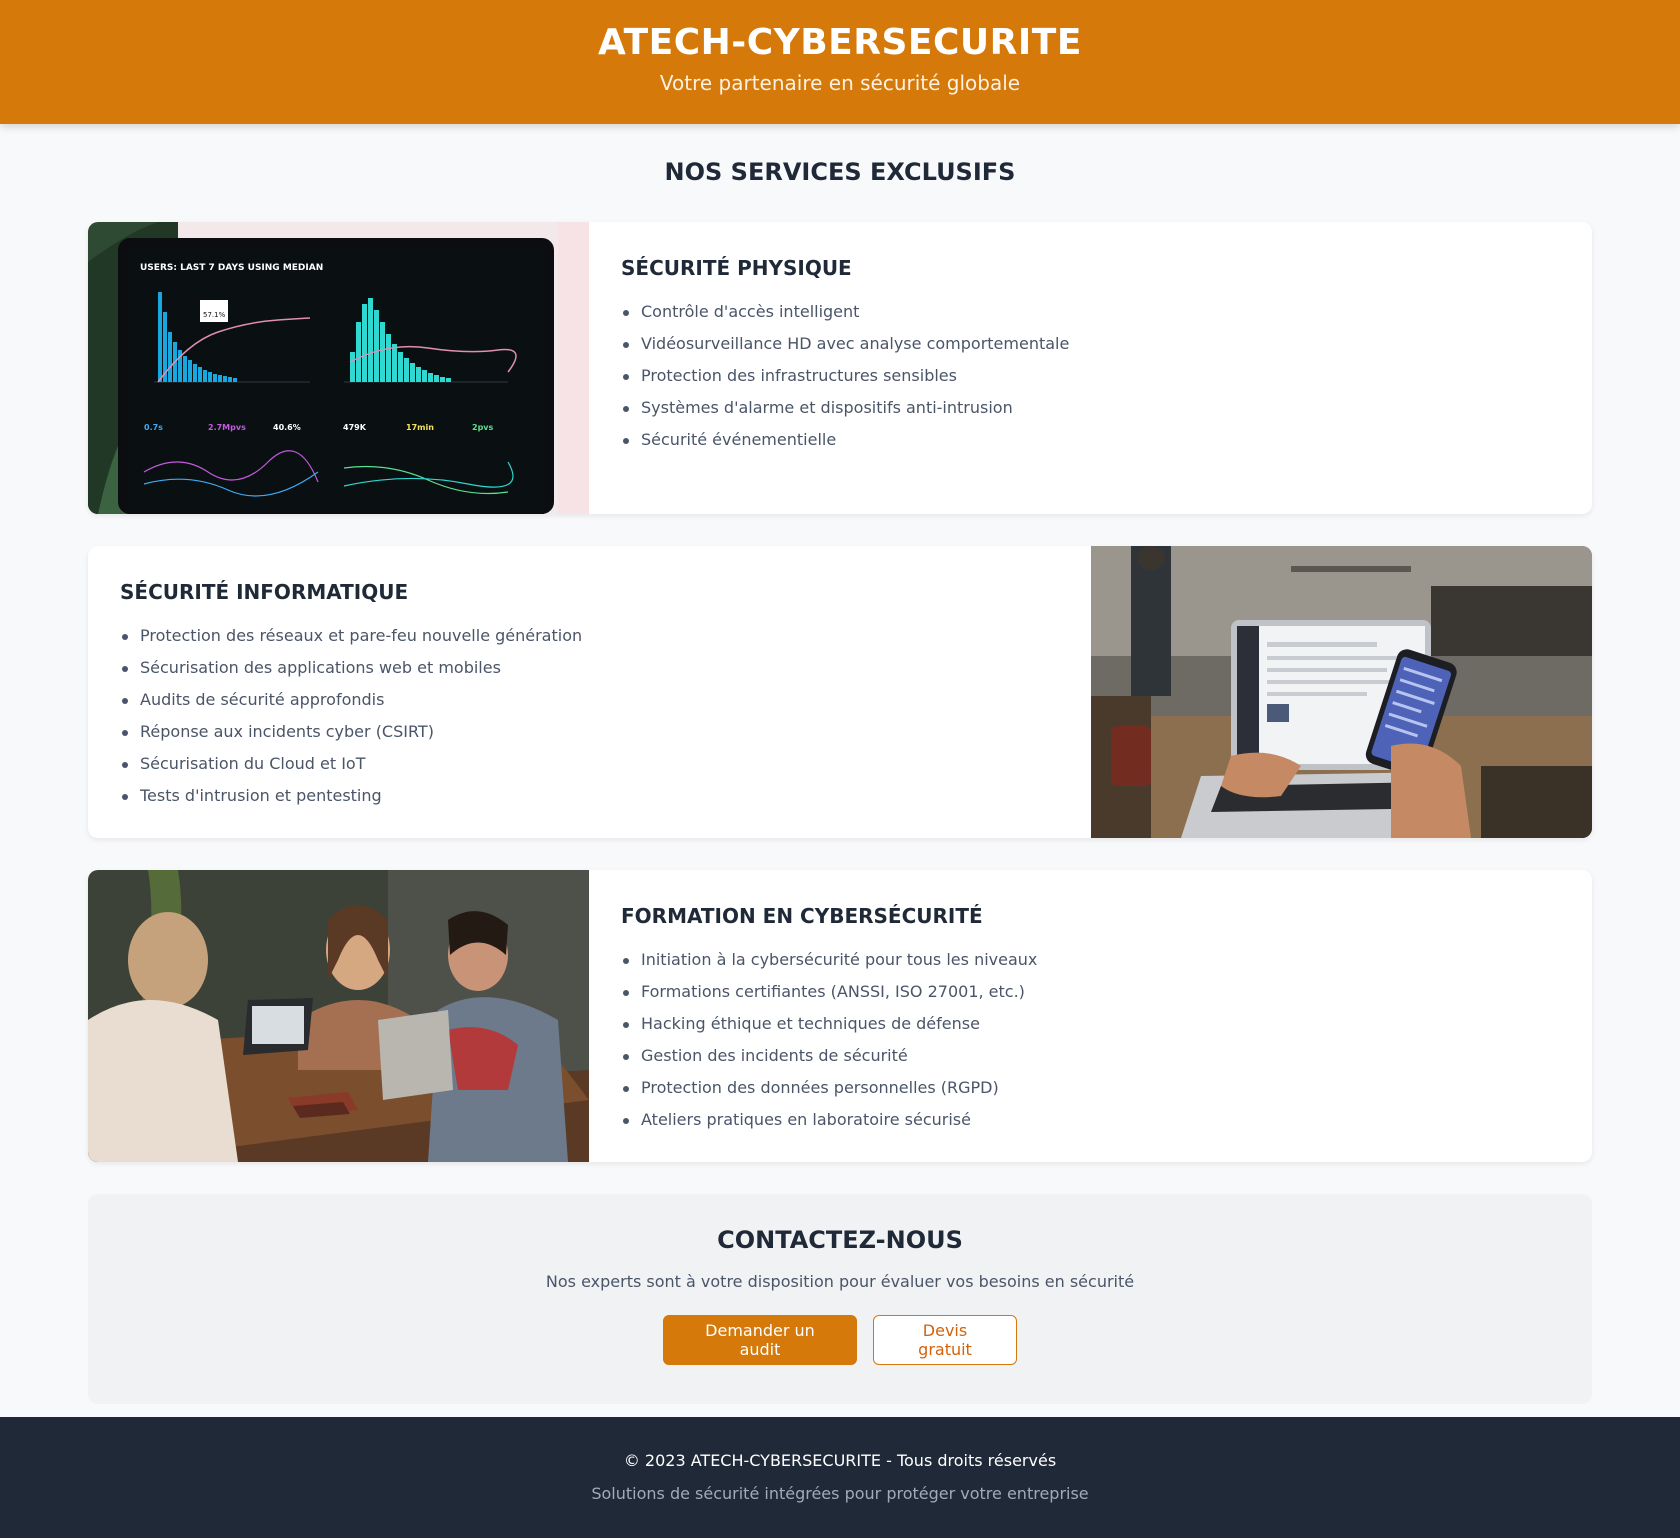 The height and width of the screenshot is (1538, 1680). Describe the element at coordinates (736, 268) in the screenshot. I see `service-title: SÉCURITÉ PHYSIQUE` at that location.